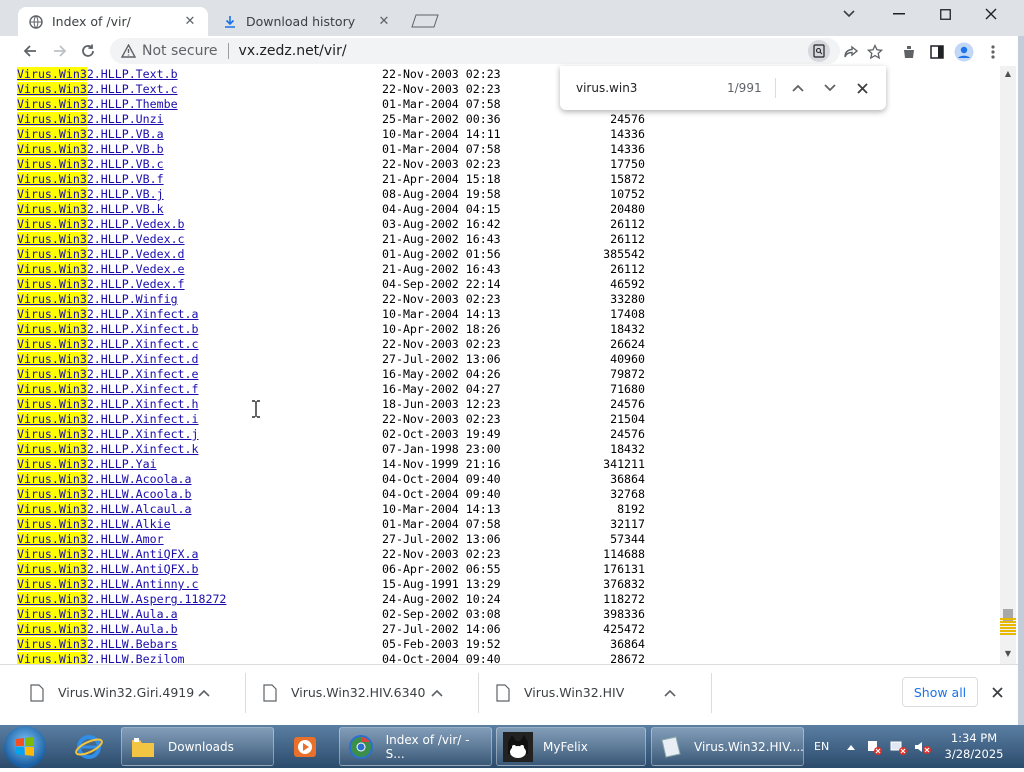 Image resolution: width=1024 pixels, height=772 pixels. What do you see at coordinates (909, 52) in the screenshot?
I see `extensions-icon` at bounding box center [909, 52].